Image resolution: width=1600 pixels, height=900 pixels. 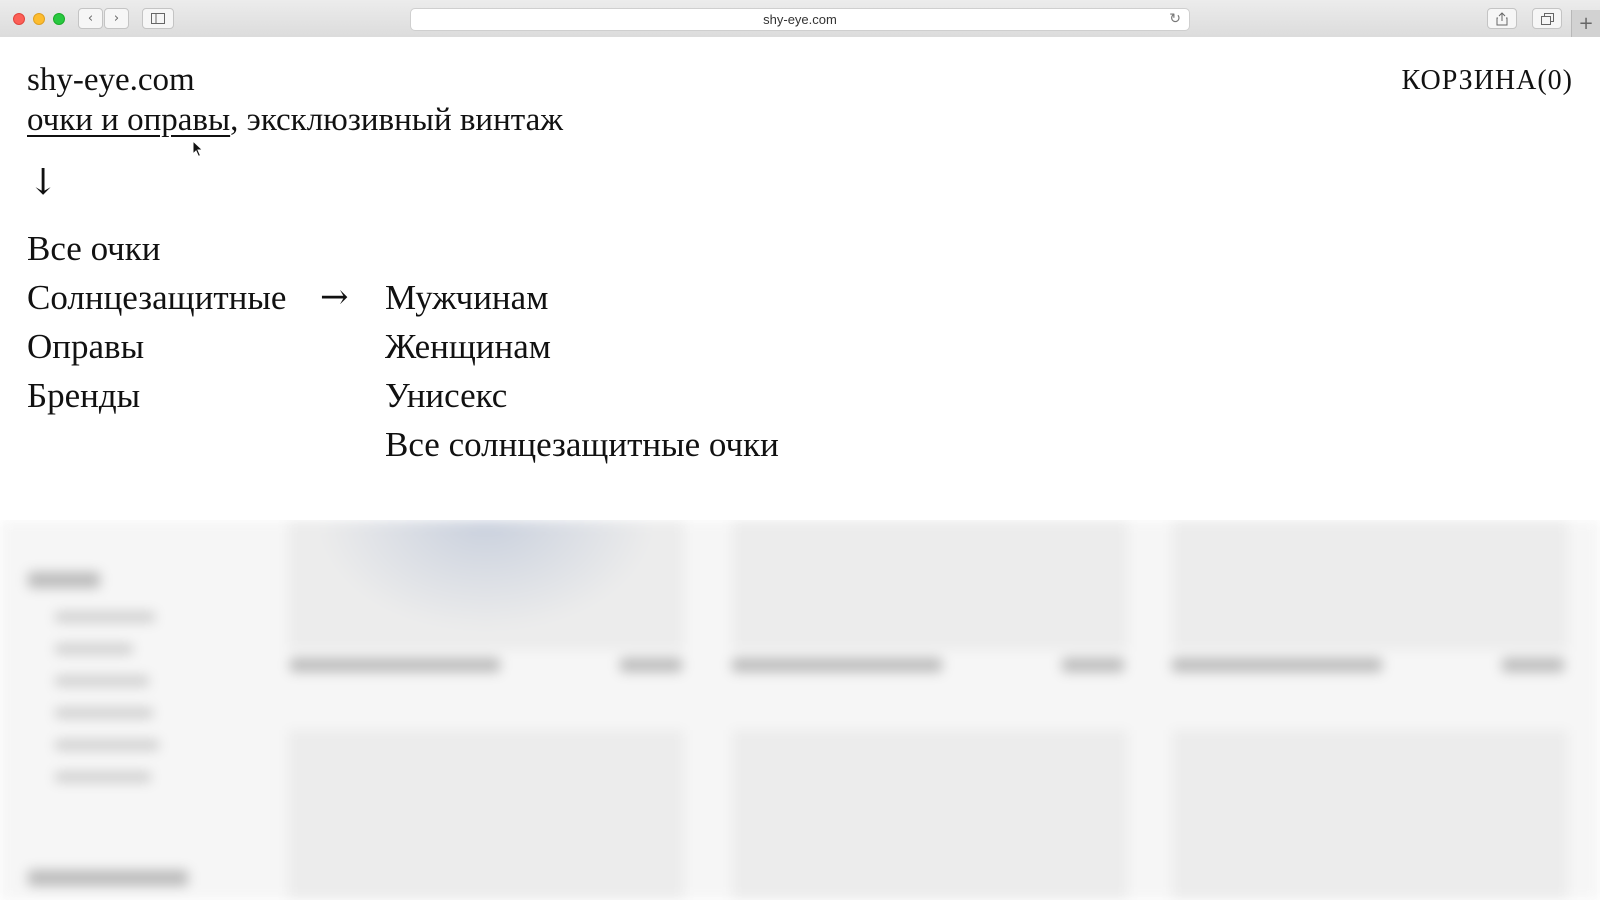 I want to click on minimize-window-button, so click(x=39, y=19).